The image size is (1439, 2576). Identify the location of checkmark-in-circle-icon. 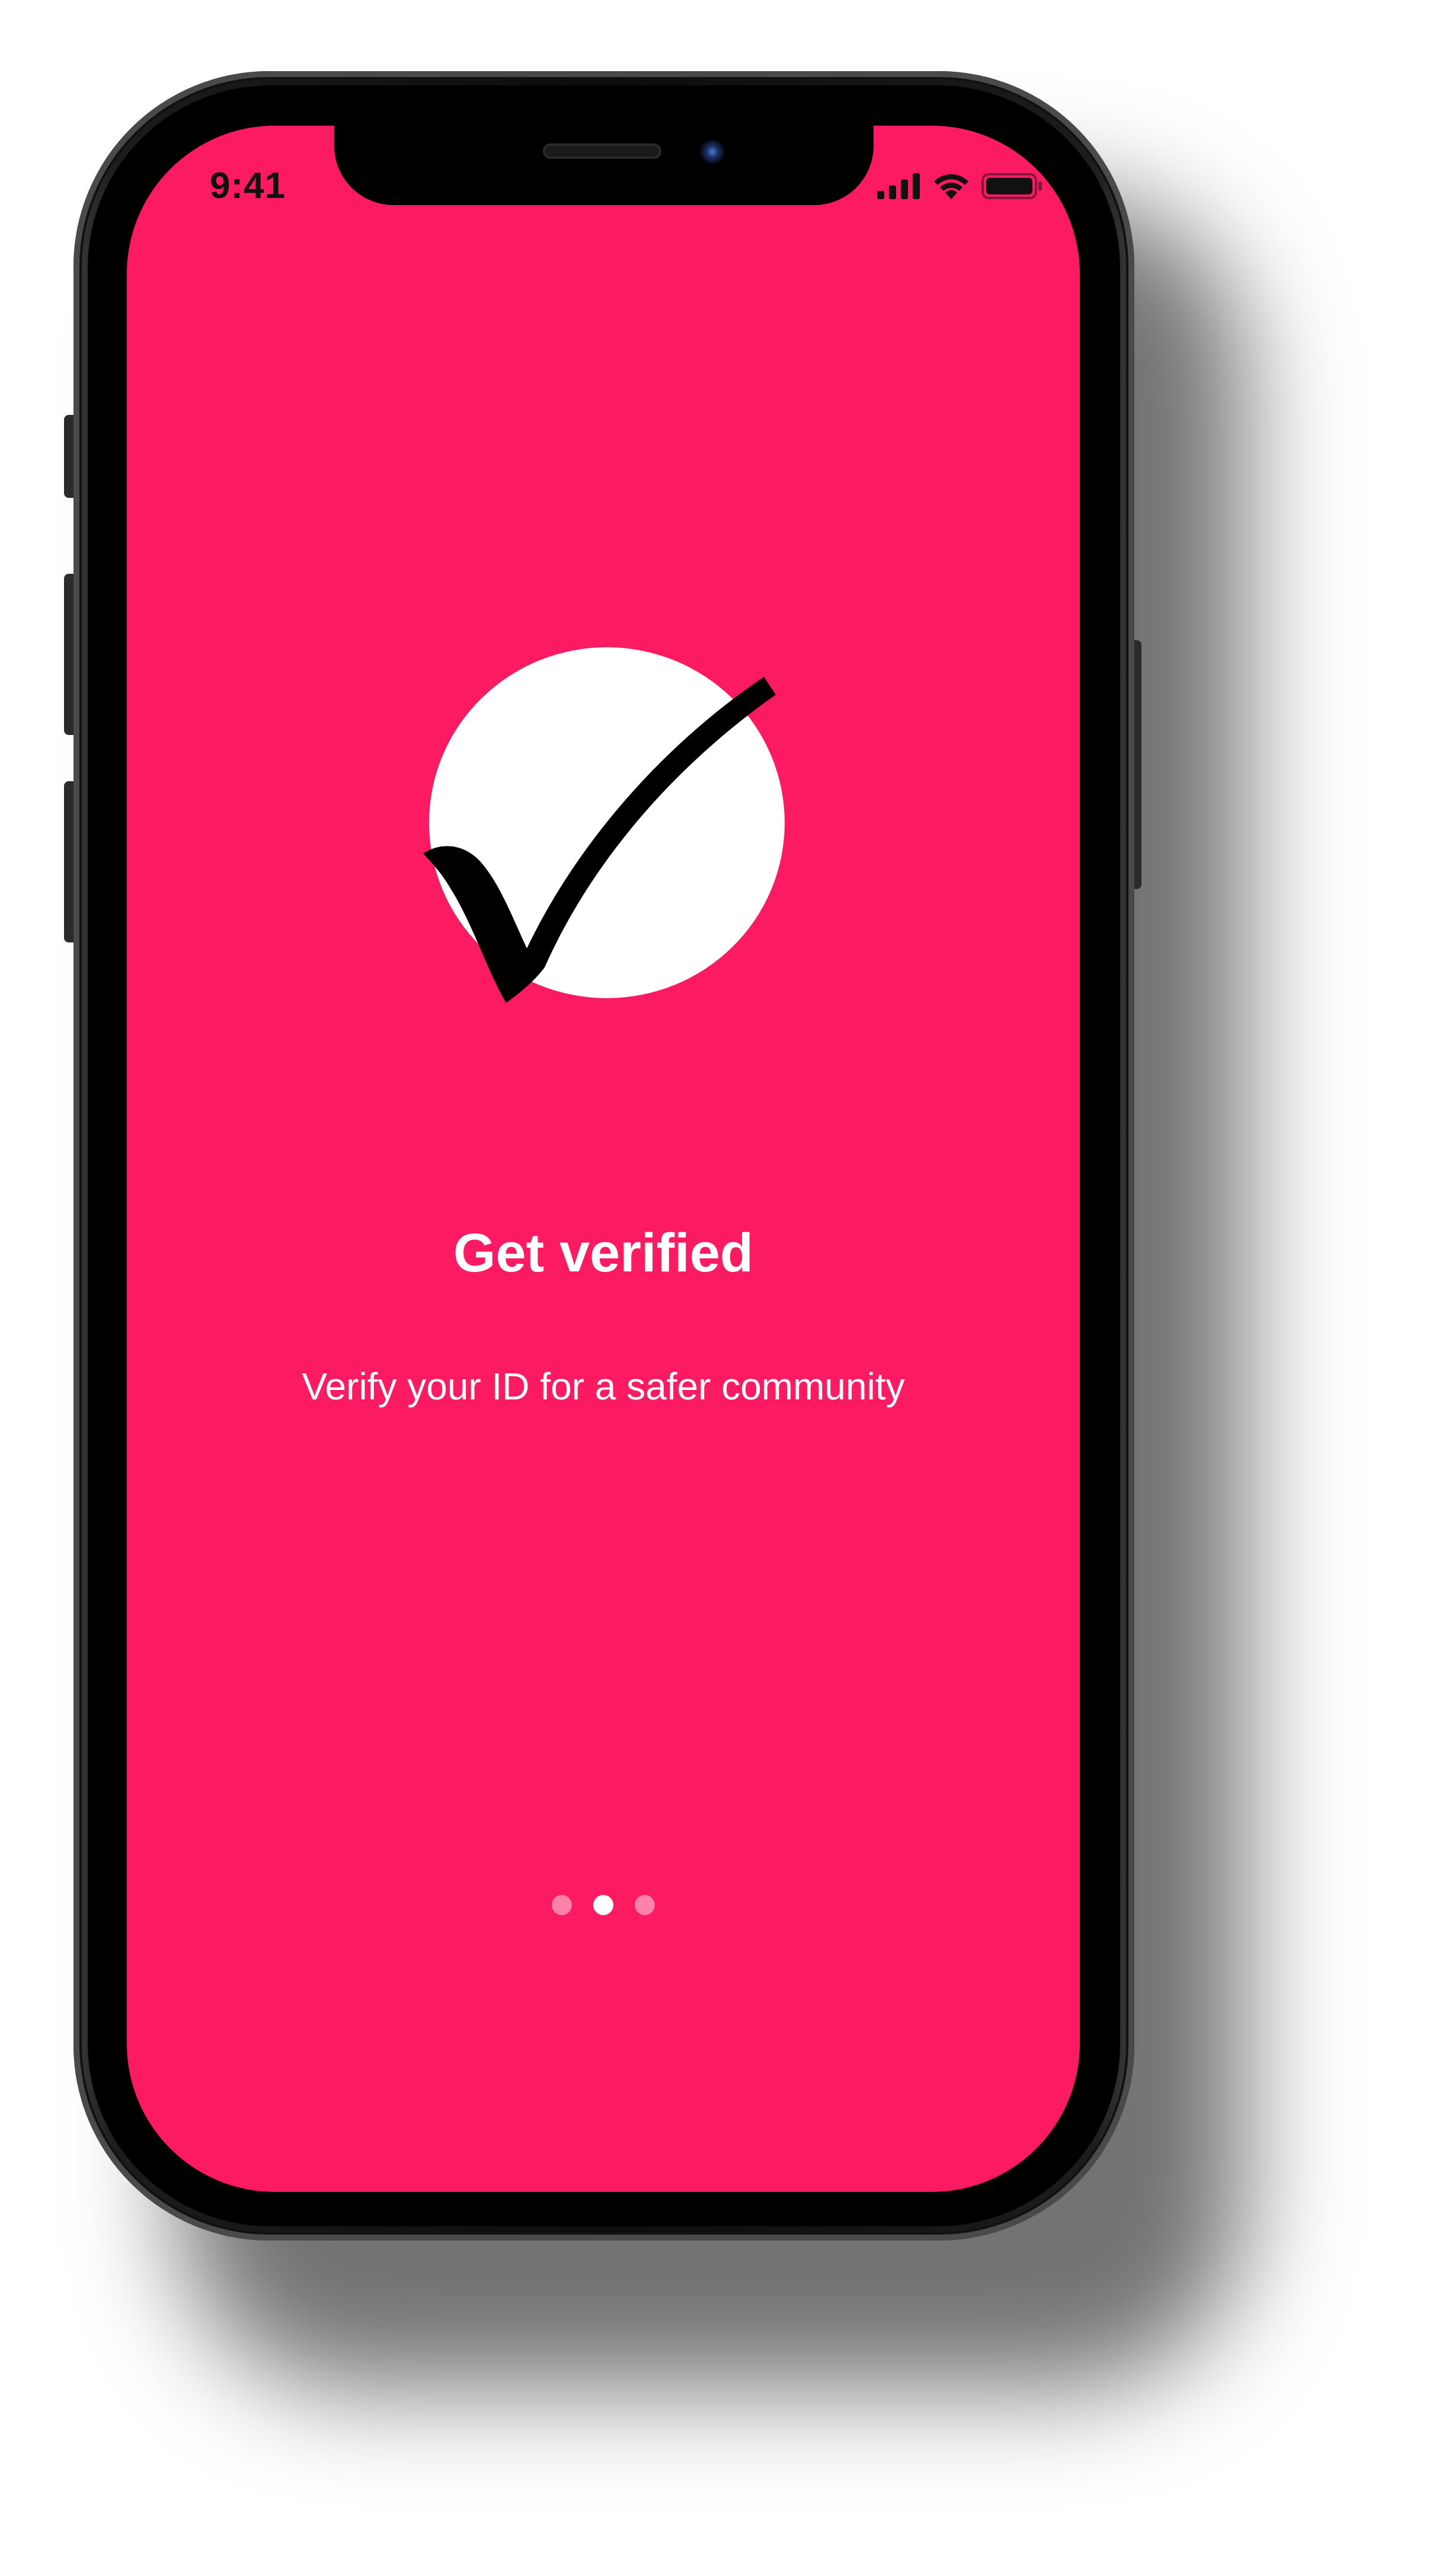
(604, 825).